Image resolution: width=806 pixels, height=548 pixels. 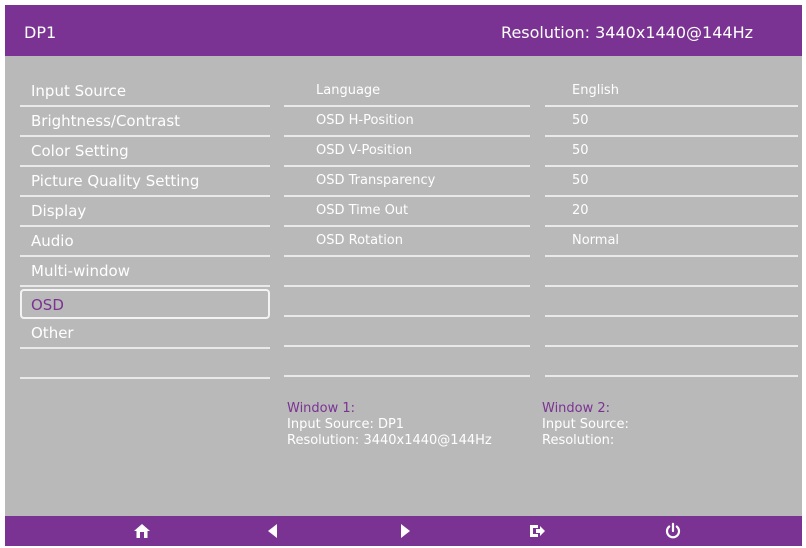 I want to click on window-1-title: Window 1:, so click(x=321, y=408).